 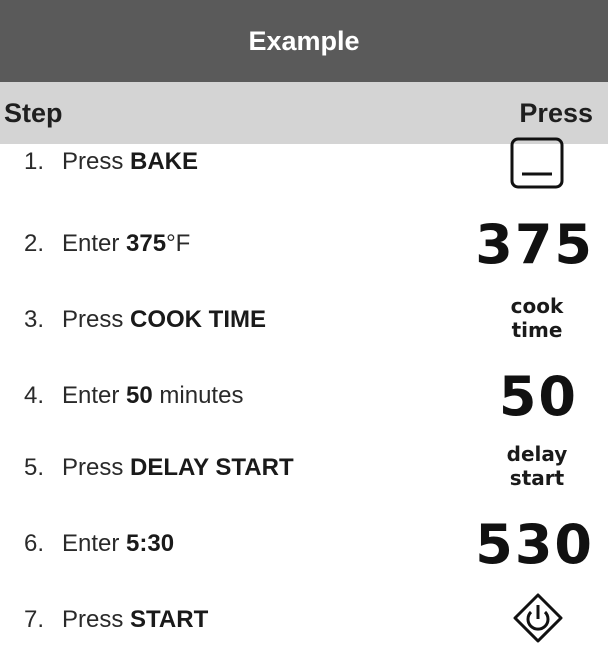 I want to click on table-title-text: Example, so click(x=304, y=40).